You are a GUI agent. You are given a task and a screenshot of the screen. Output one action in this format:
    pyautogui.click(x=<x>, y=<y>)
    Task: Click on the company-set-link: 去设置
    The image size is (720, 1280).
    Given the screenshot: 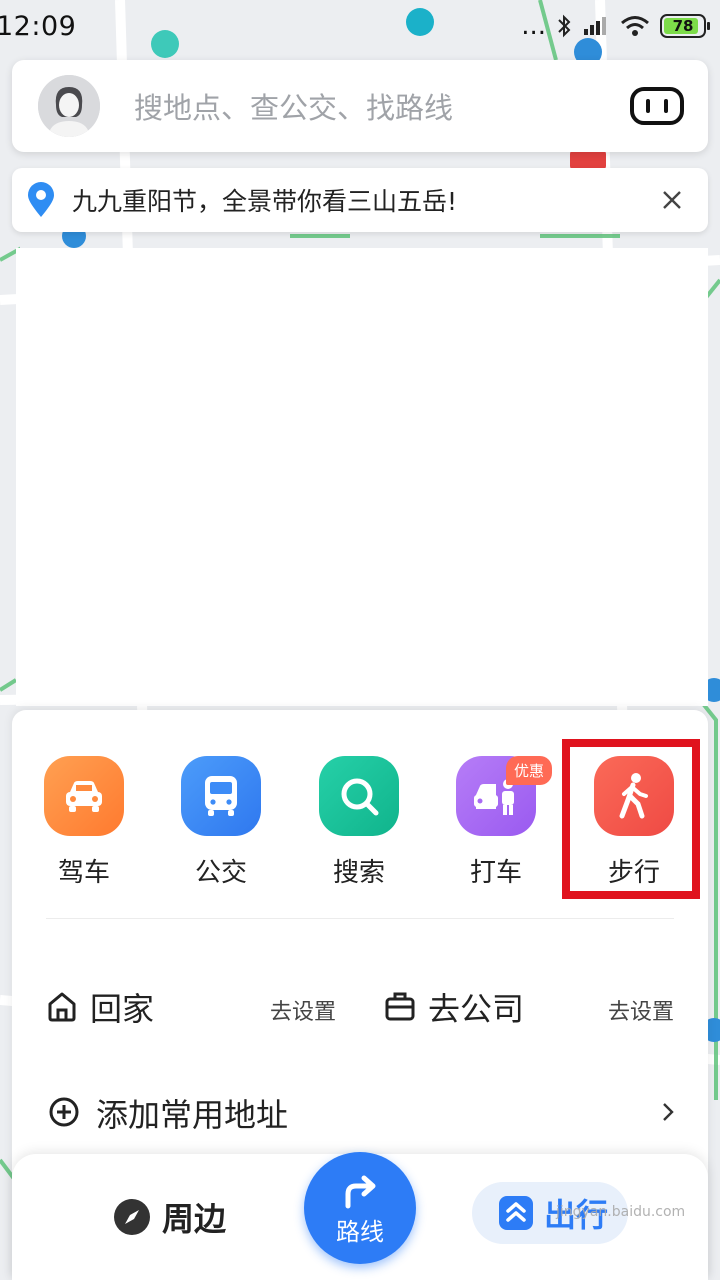 What is the action you would take?
    pyautogui.click(x=641, y=1010)
    